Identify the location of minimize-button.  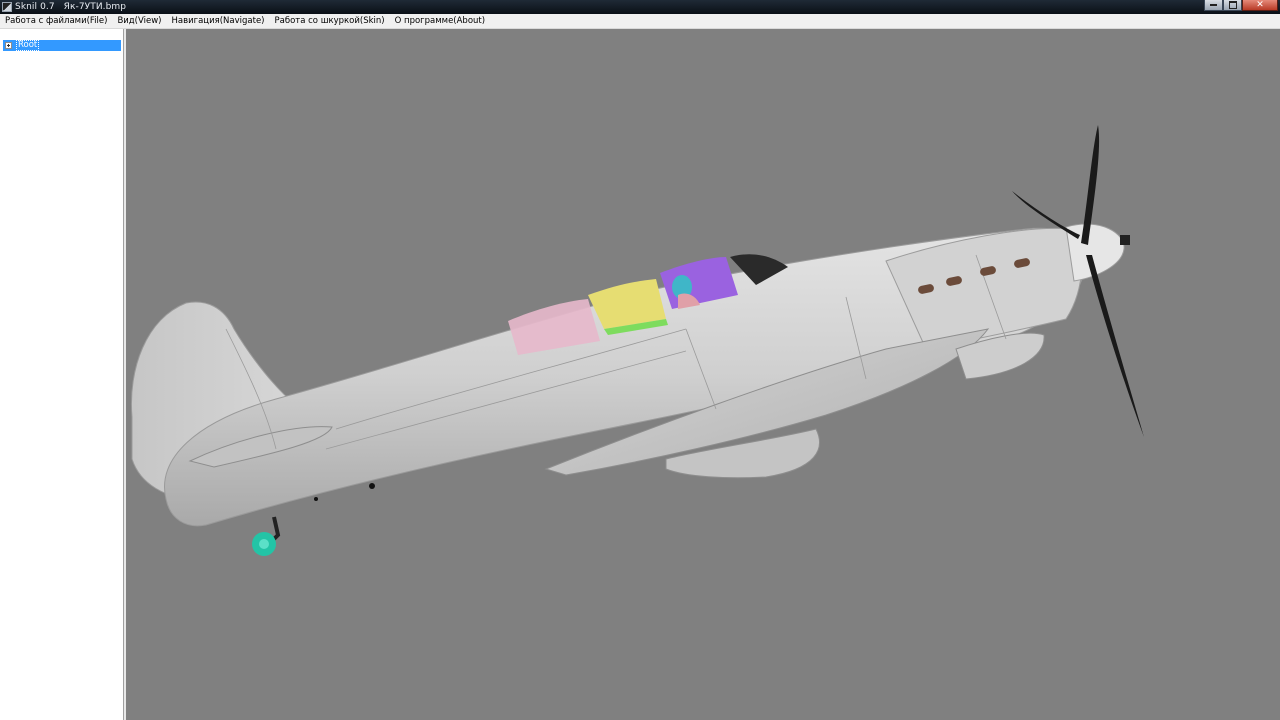
(1213, 5).